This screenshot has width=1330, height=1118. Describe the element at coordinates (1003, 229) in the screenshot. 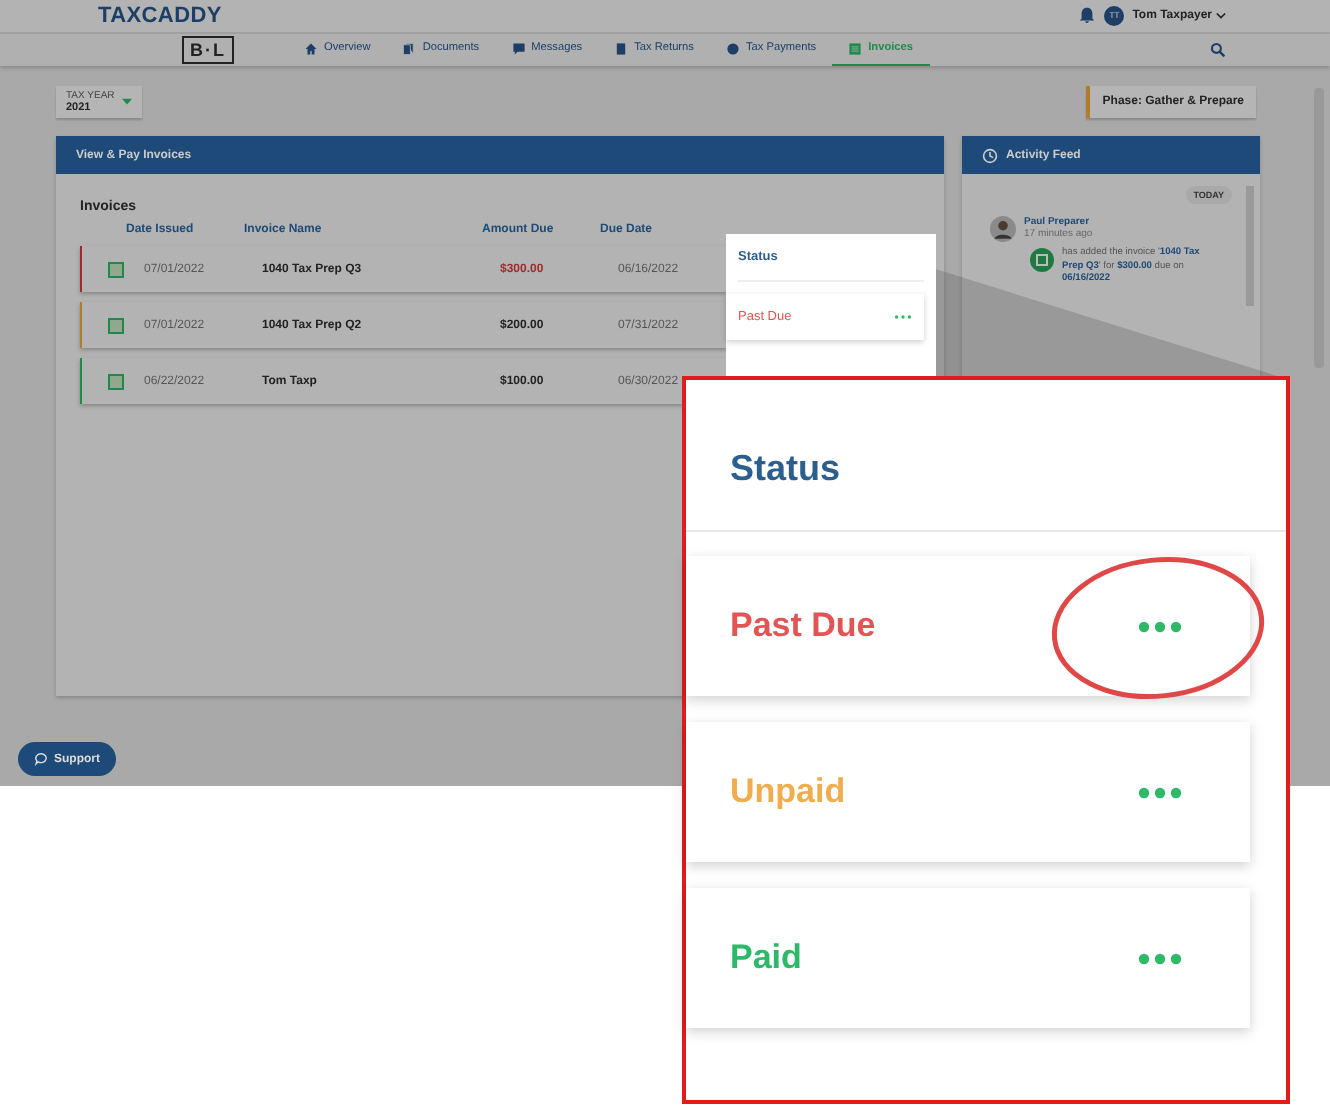

I see `avatar-icon` at that location.